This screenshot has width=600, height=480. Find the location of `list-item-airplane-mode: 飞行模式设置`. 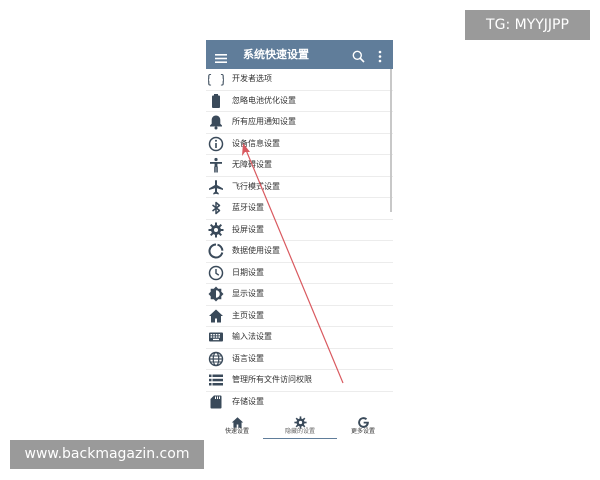

list-item-airplane-mode: 飞行模式设置 is located at coordinates (299, 187).